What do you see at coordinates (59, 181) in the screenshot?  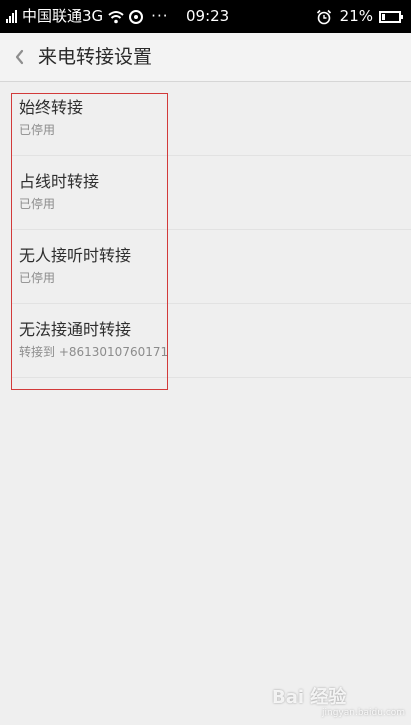 I see `item-title: 占线时转接` at bounding box center [59, 181].